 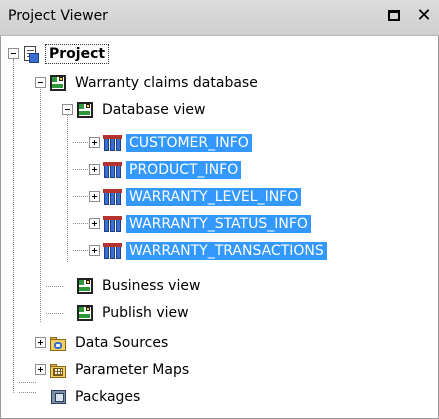 What do you see at coordinates (151, 286) in the screenshot?
I see `tree-node-label: Business view` at bounding box center [151, 286].